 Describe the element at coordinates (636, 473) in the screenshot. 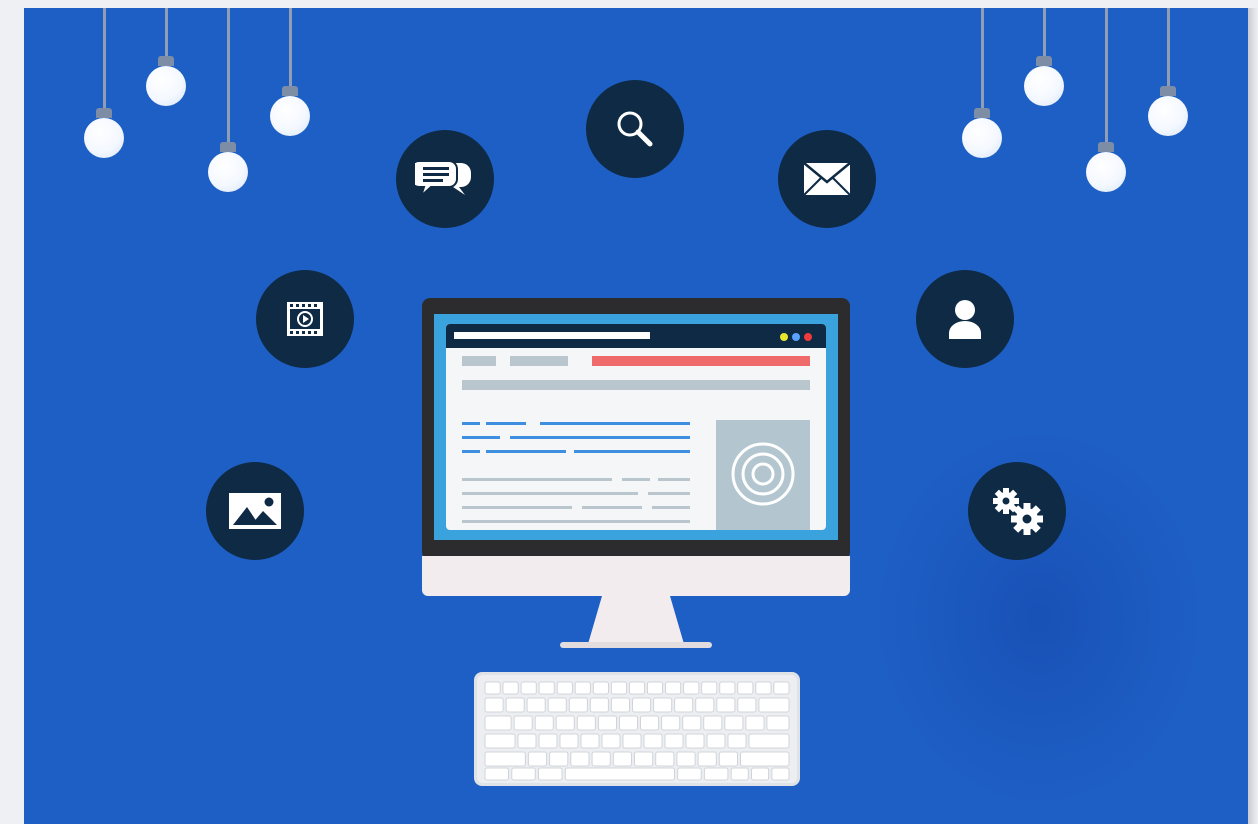

I see `desktop-monitor` at that location.